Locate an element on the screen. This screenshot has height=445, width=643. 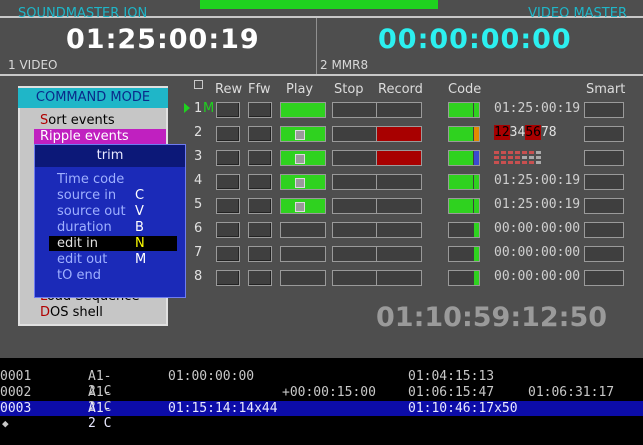
trim-item-source-out: source out V is located at coordinates (117, 211).